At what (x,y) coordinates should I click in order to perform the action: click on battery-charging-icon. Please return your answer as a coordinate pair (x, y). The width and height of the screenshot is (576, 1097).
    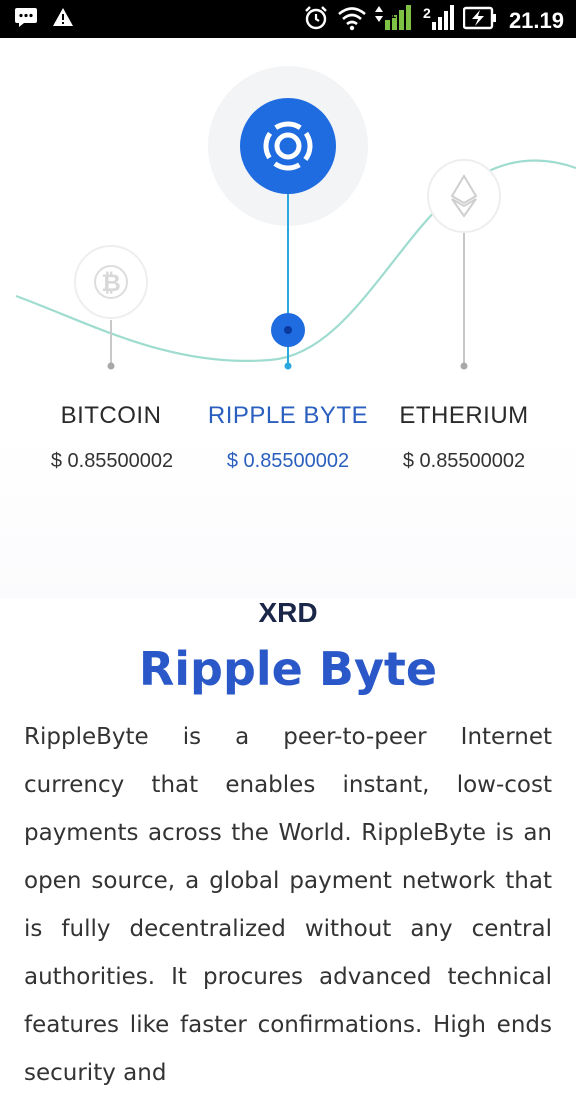
    Looking at the image, I should click on (479, 20).